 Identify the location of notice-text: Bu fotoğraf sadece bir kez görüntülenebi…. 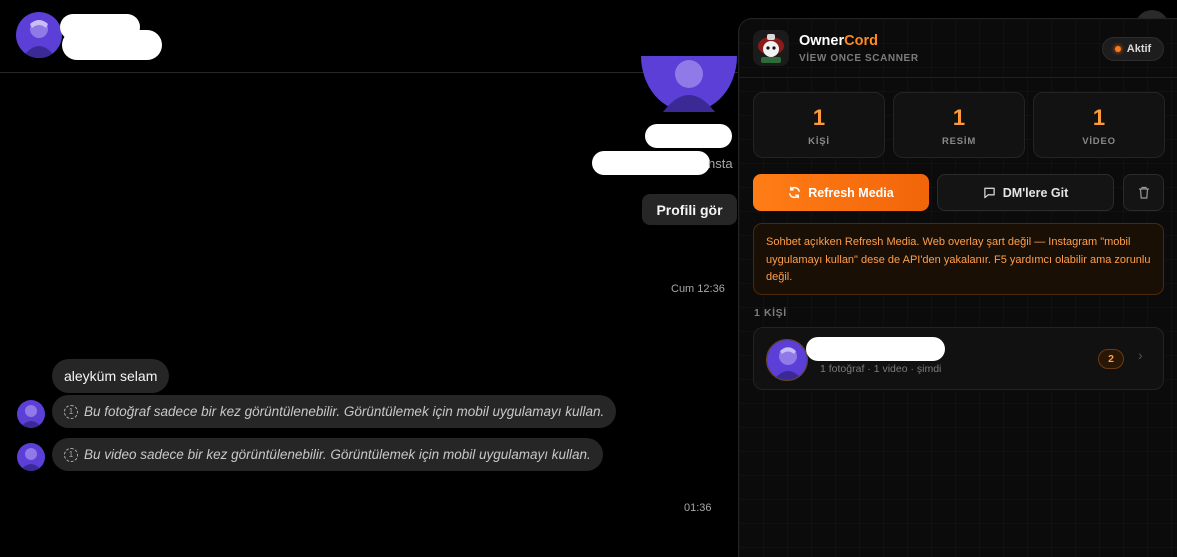
(344, 411).